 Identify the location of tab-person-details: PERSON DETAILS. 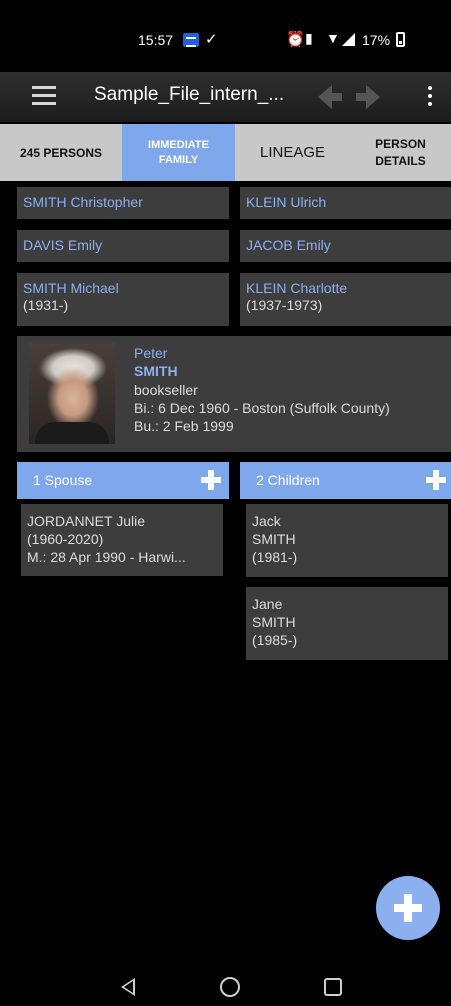
(400, 152).